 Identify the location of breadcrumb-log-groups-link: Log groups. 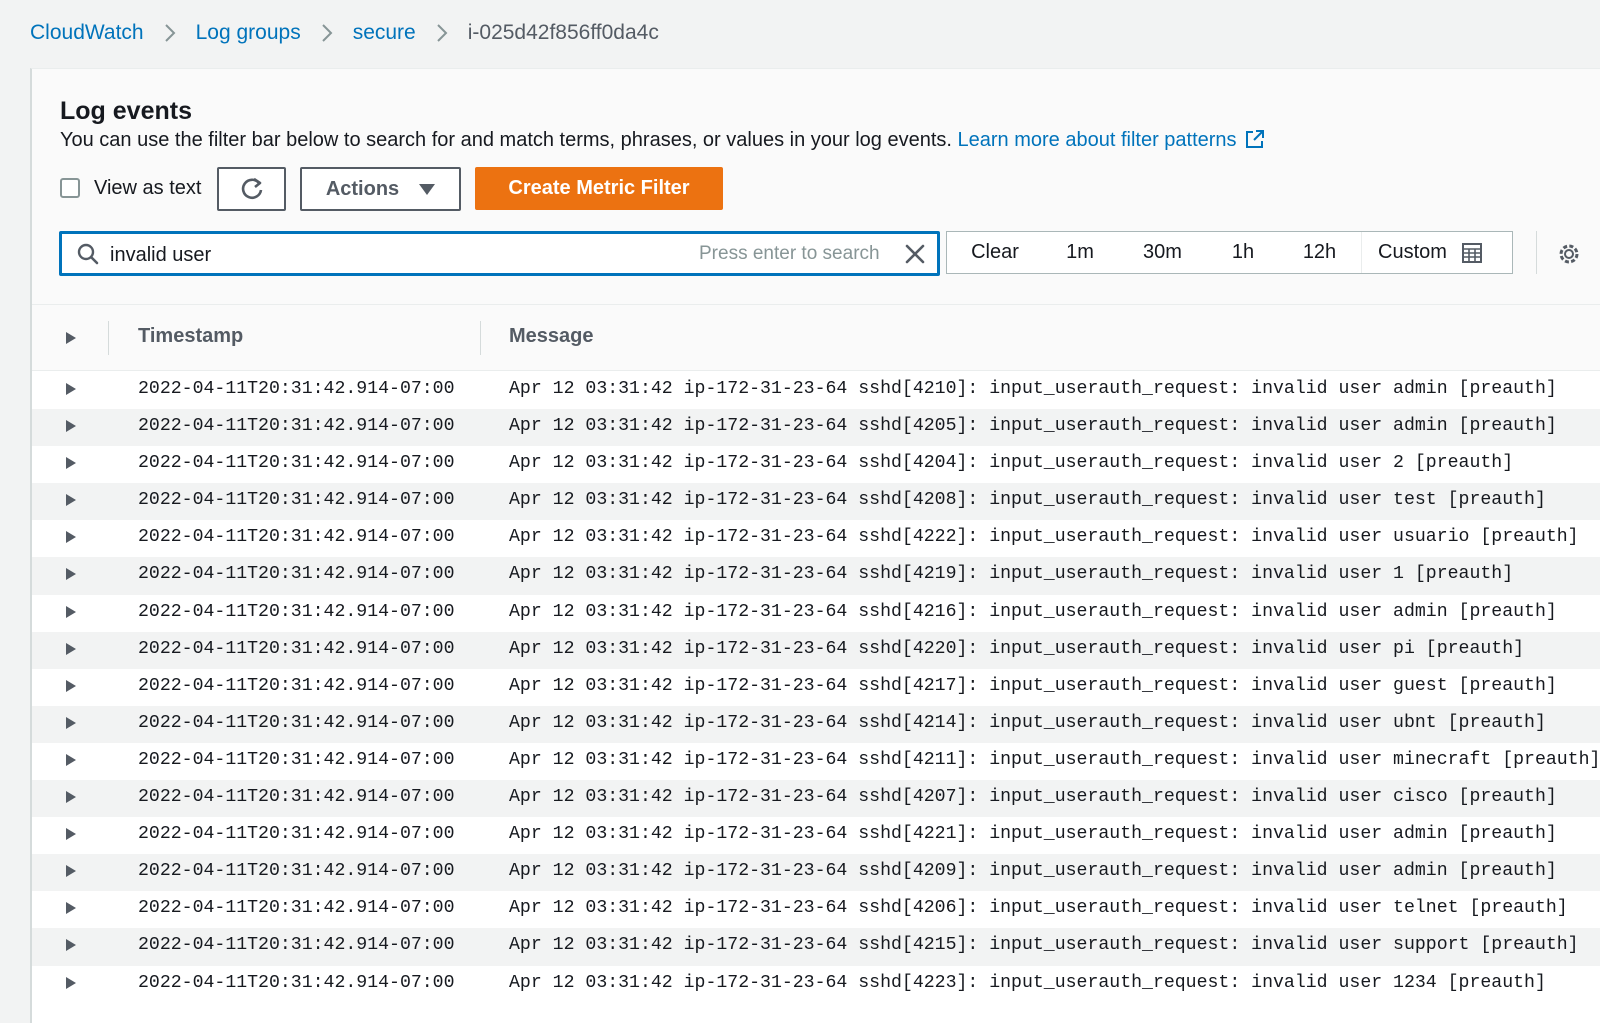
(248, 33).